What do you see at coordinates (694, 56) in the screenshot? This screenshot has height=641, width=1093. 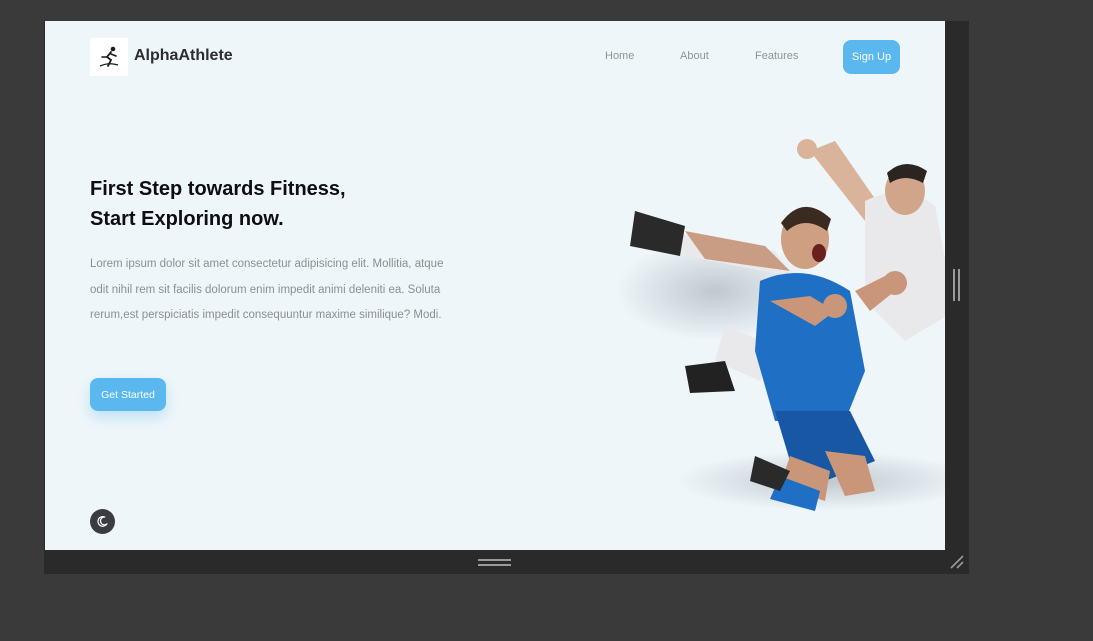 I see `nav-about-link: About` at bounding box center [694, 56].